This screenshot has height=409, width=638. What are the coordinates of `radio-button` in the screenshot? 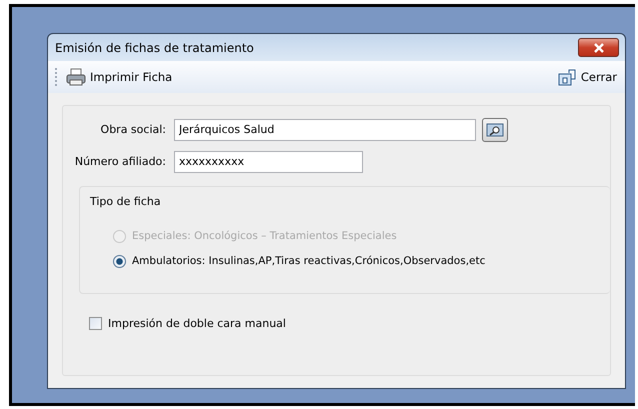 It's located at (119, 261).